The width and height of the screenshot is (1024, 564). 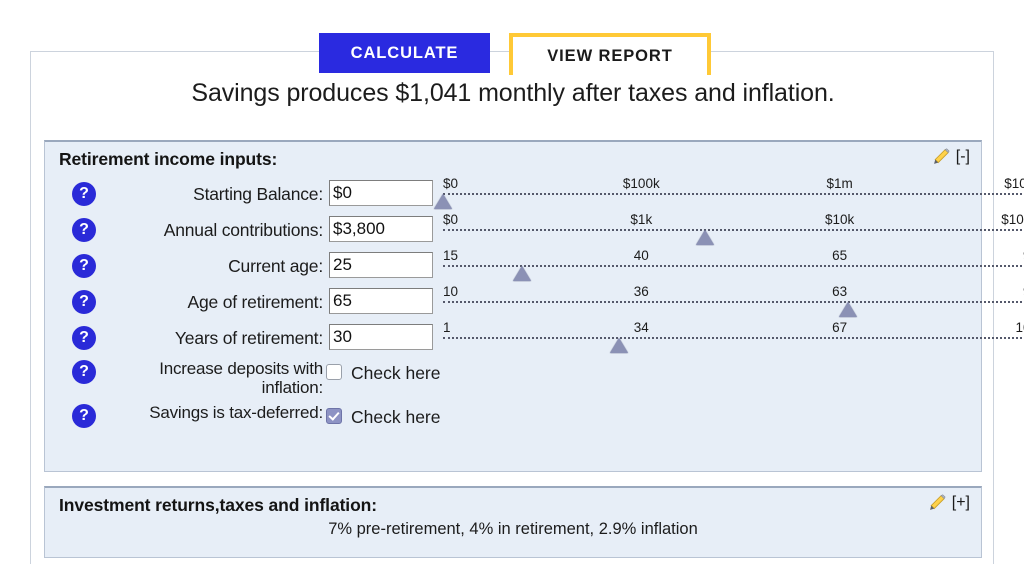 I want to click on tab-view-report: VIEW REPORT, so click(x=610, y=54).